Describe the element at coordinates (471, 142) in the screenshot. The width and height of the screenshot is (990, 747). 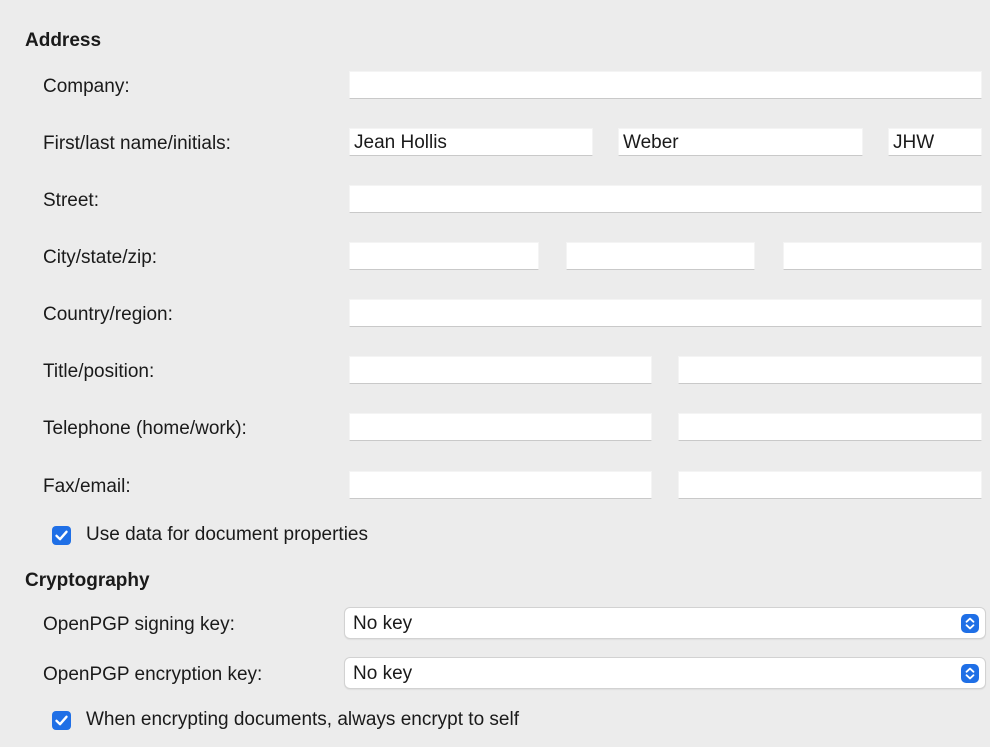
I see `first-name-input: Jean Hollis` at that location.